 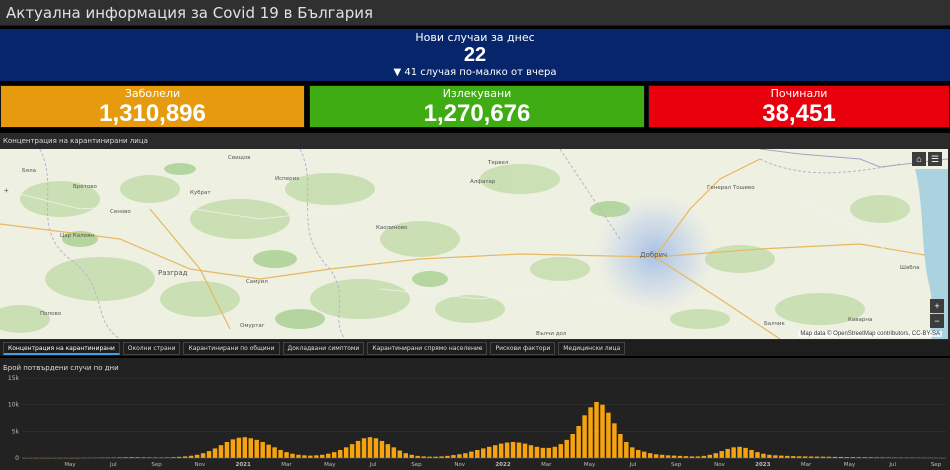 What do you see at coordinates (523, 348) in the screenshot?
I see `tab-risk-factors: Рискови фактори` at bounding box center [523, 348].